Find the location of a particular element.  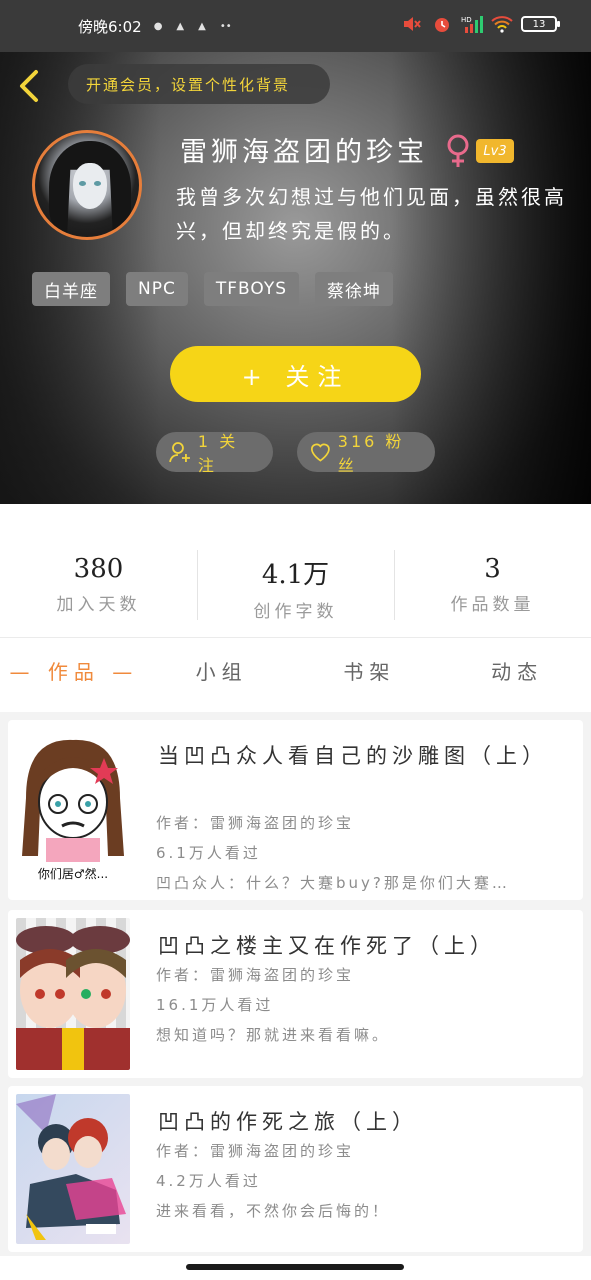

tag: 蔡徐坤 is located at coordinates (354, 289).